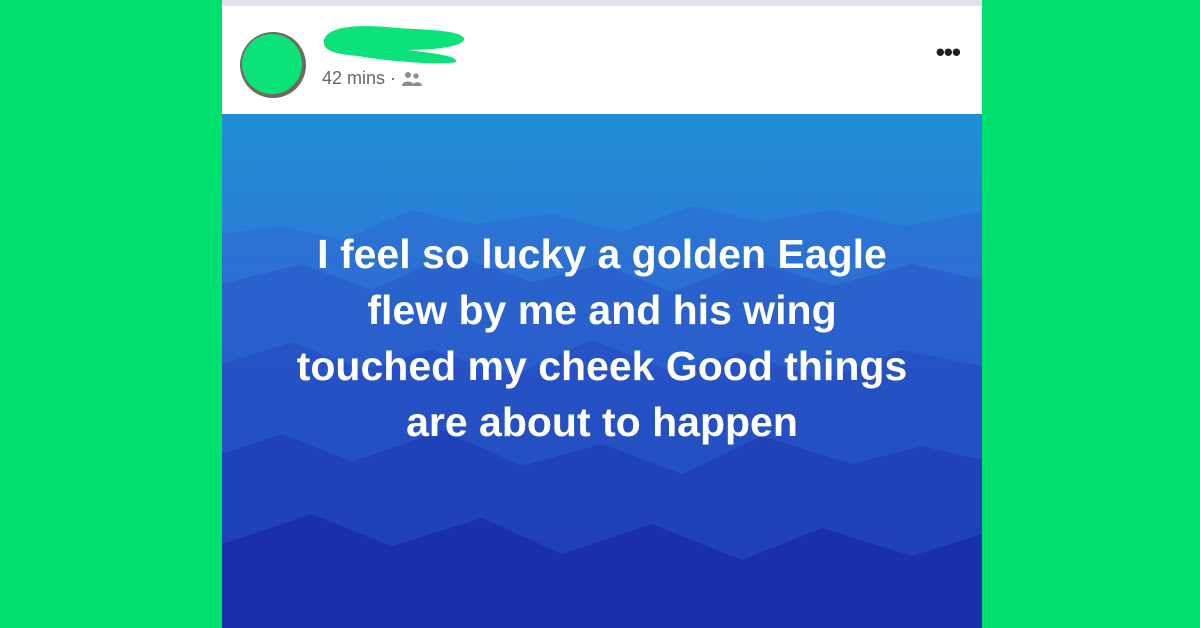  I want to click on avatar-redaction, so click(272, 64).